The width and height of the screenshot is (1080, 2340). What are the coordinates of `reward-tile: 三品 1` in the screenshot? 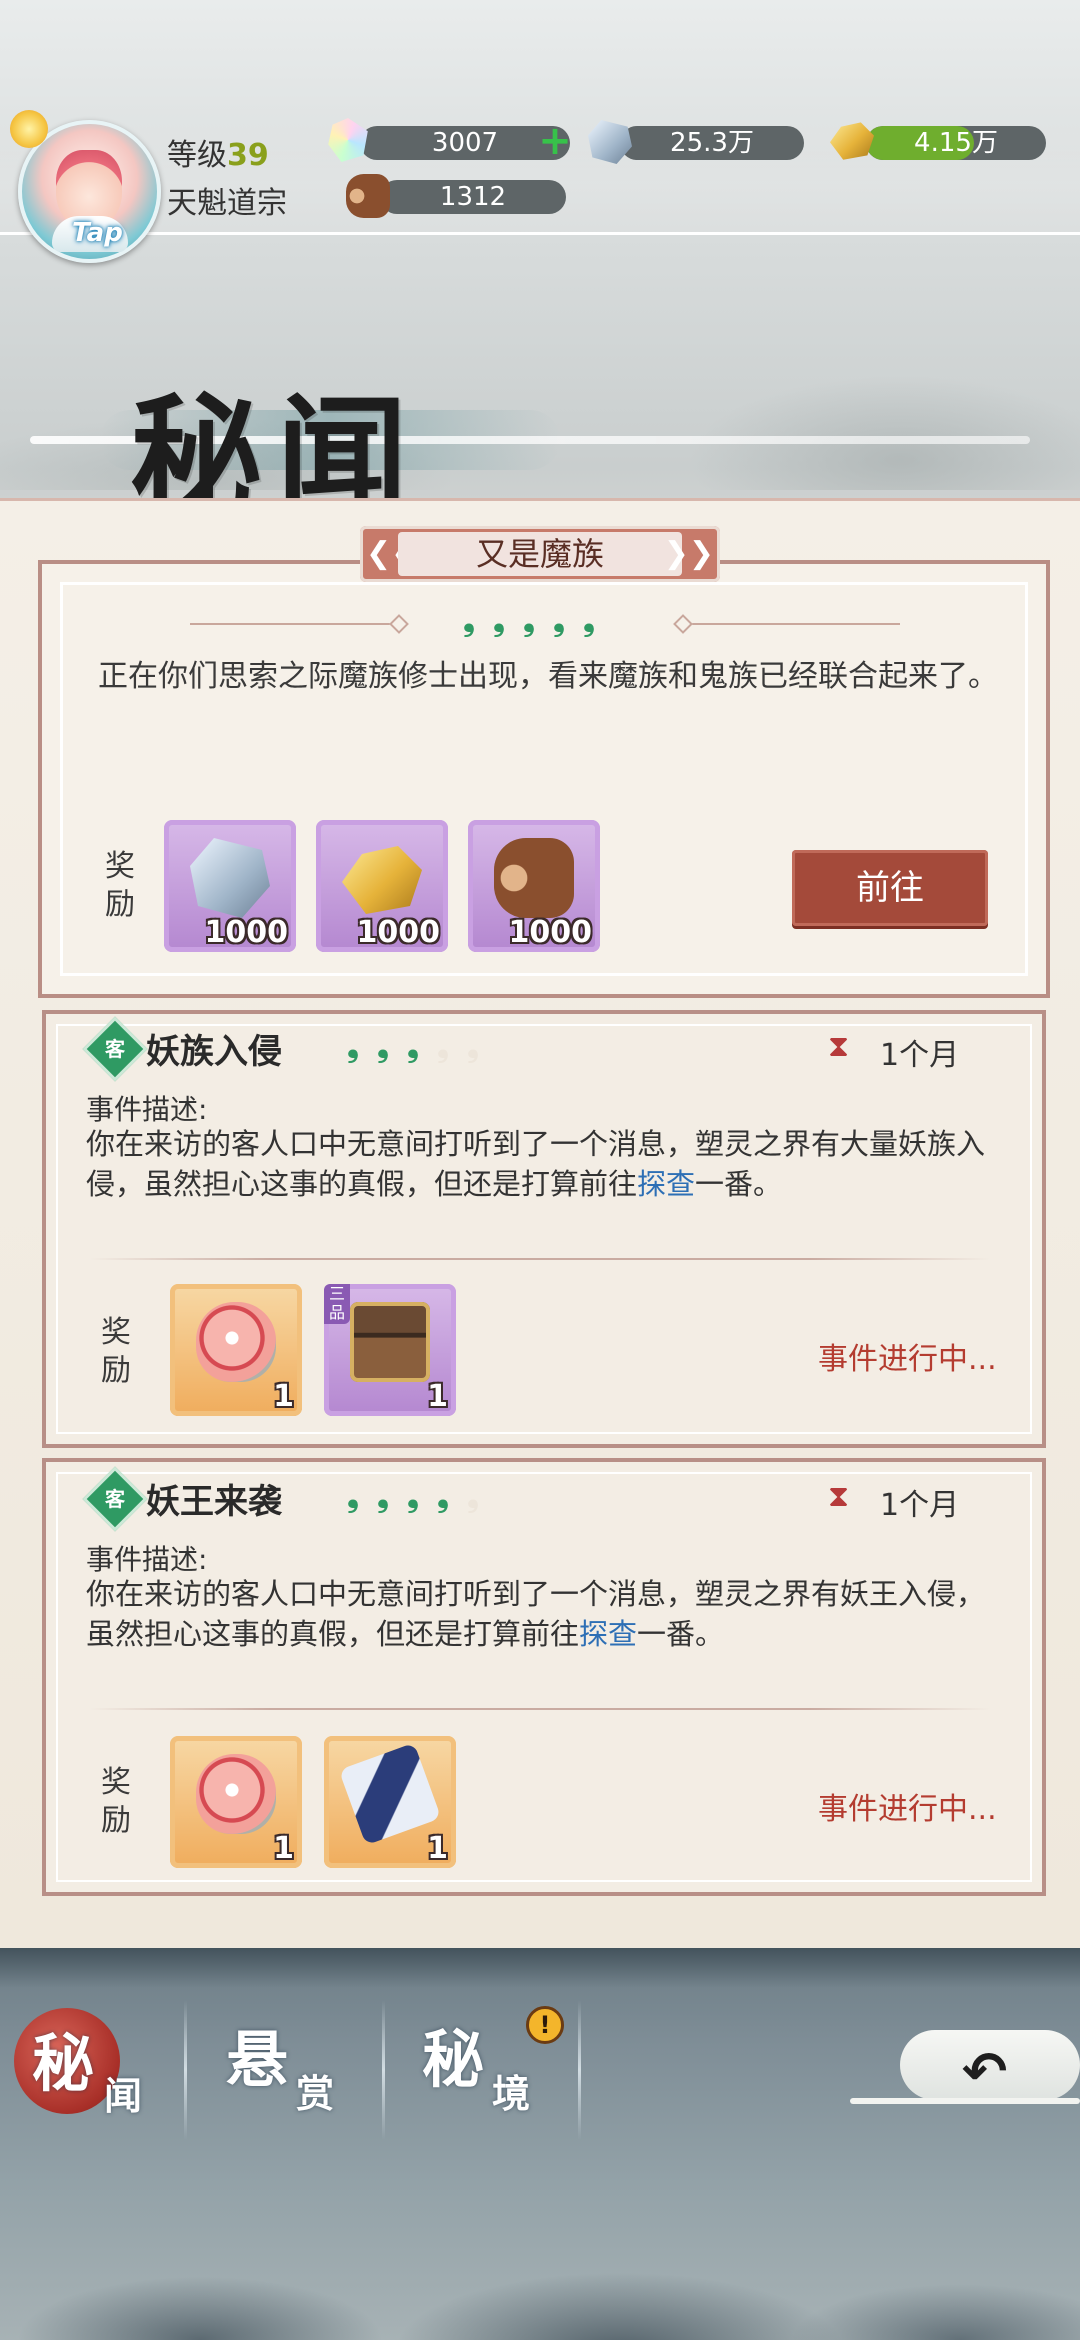 It's located at (390, 1350).